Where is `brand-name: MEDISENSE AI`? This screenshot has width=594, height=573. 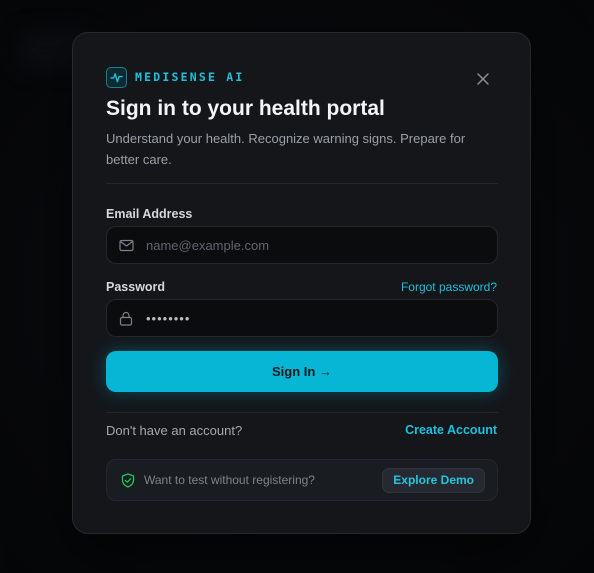 brand-name: MEDISENSE AI is located at coordinates (190, 77).